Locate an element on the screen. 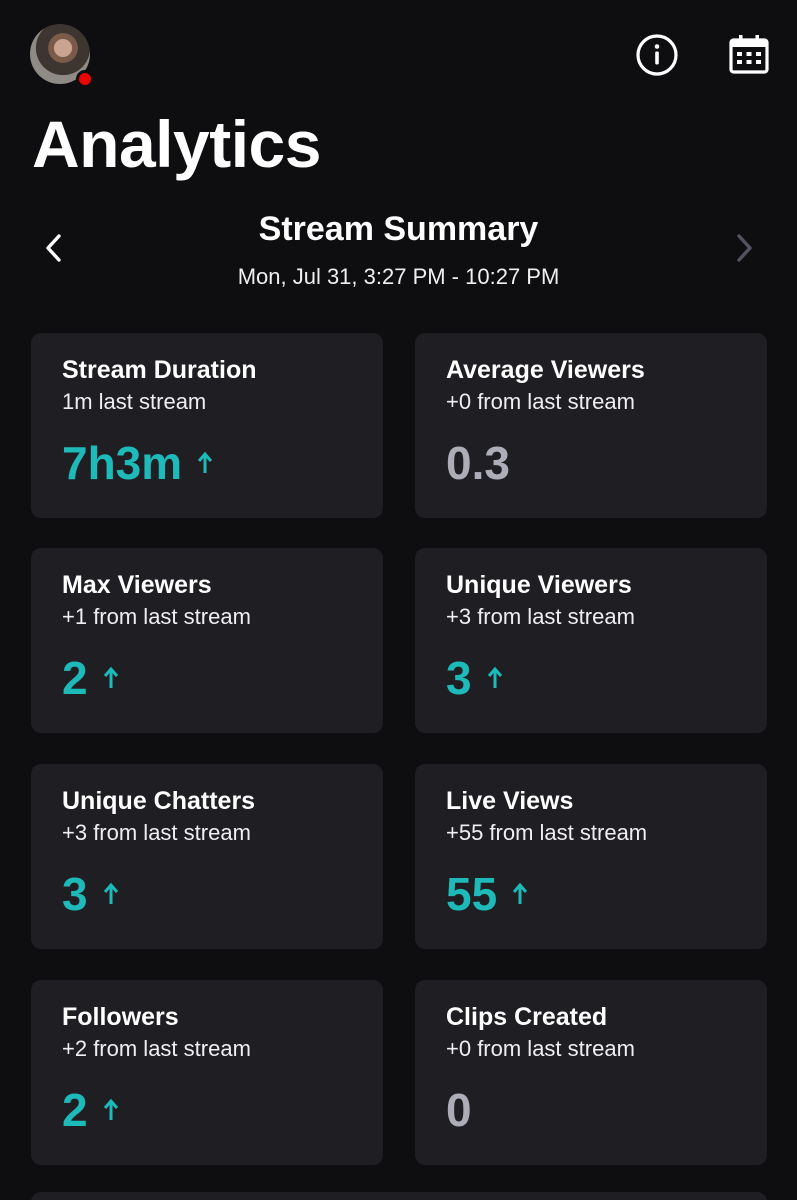 The image size is (797, 1200). stat-value: 7h3m is located at coordinates (122, 463).